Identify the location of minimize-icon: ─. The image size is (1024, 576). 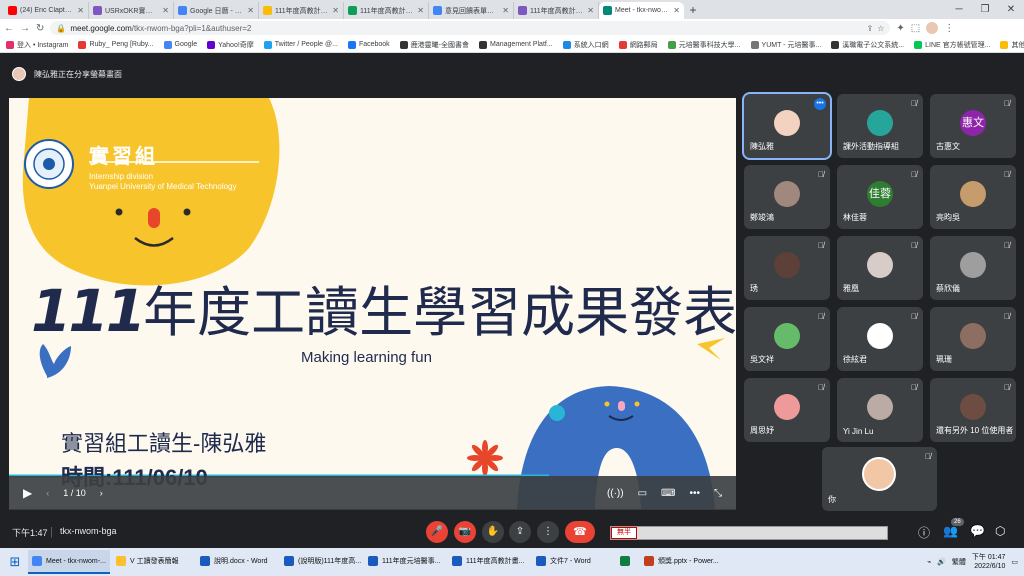
(959, 9).